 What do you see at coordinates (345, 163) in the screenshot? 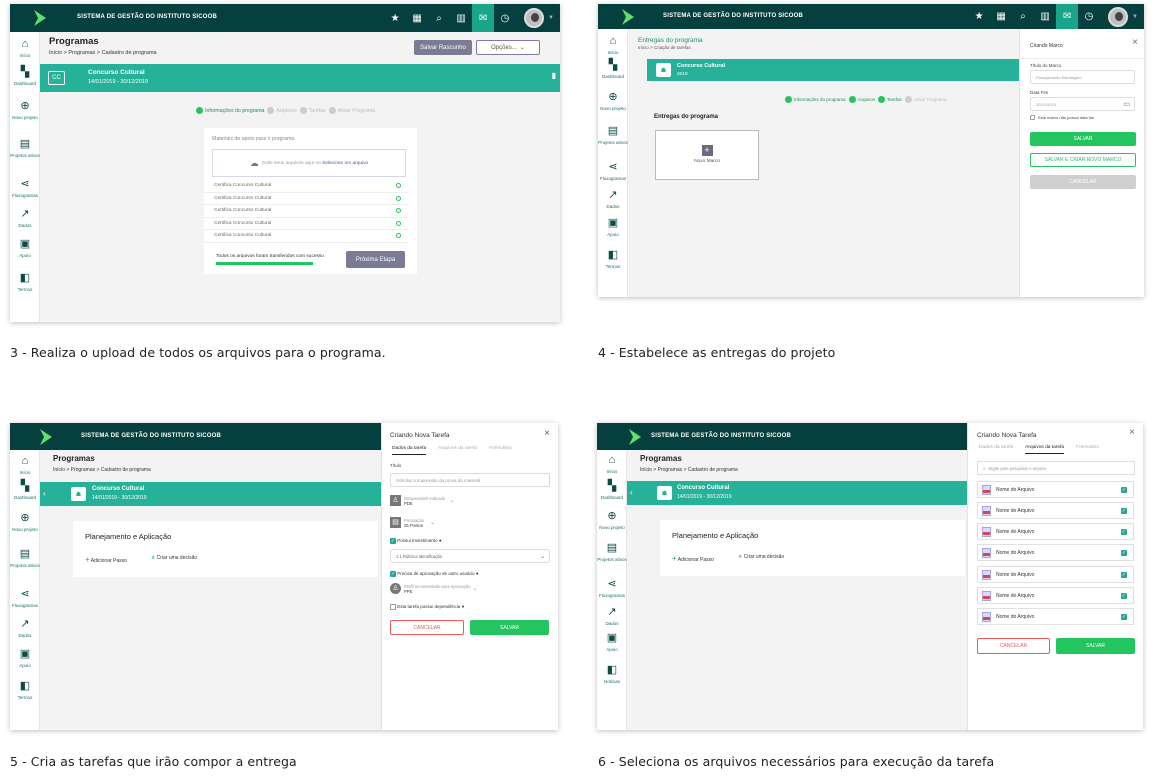
I see `select-file-link: Selecione um arquivo` at bounding box center [345, 163].